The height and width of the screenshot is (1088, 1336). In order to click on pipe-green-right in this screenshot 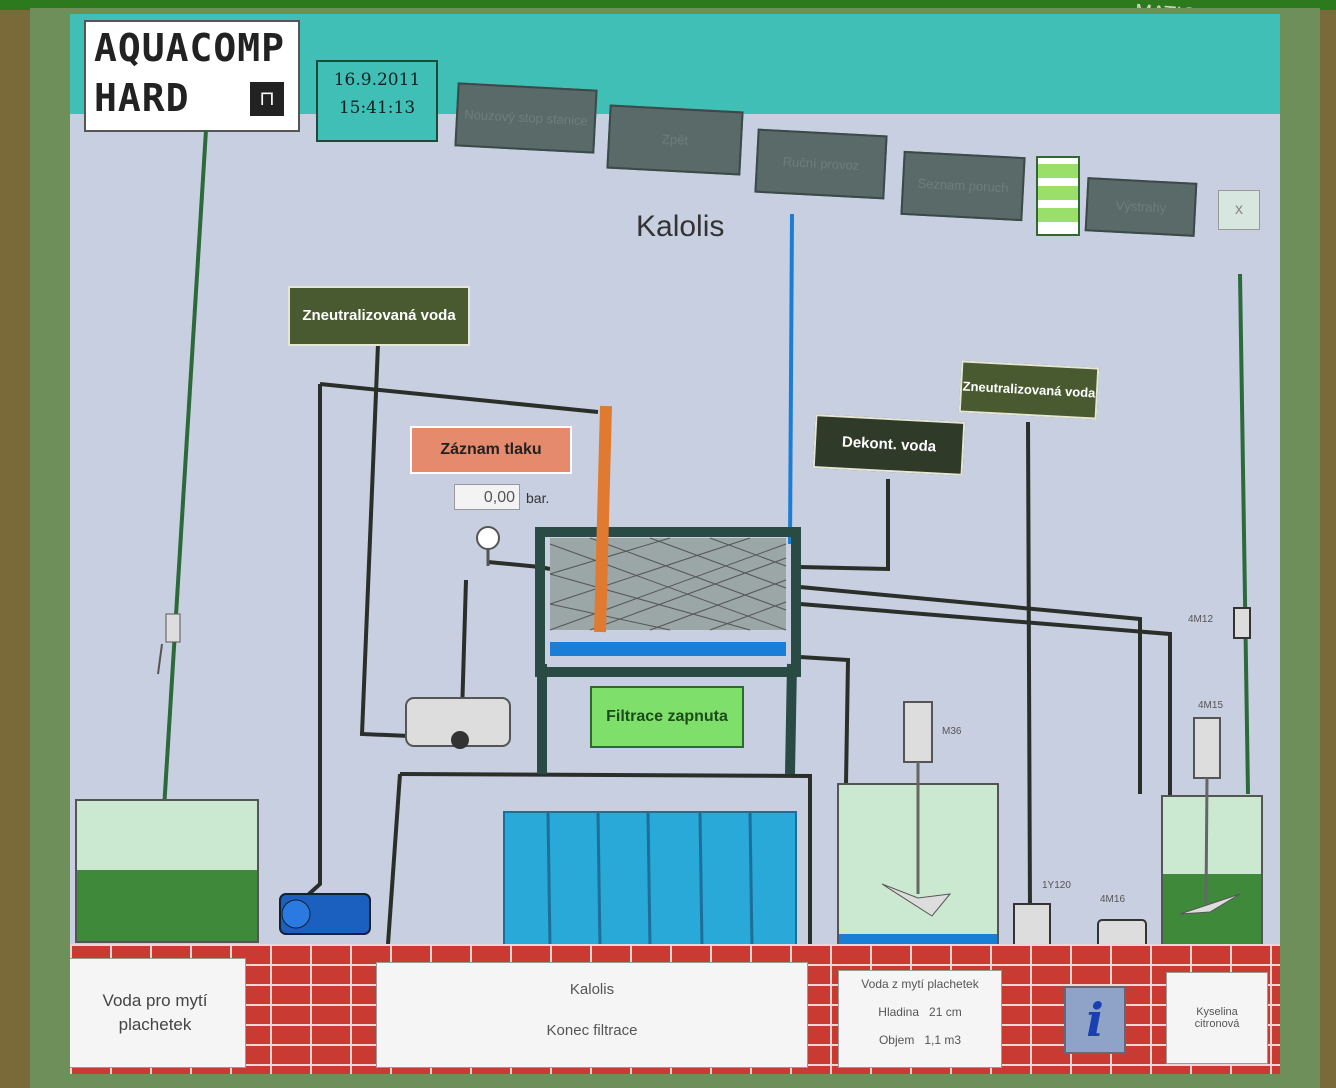, I will do `click(1244, 534)`.